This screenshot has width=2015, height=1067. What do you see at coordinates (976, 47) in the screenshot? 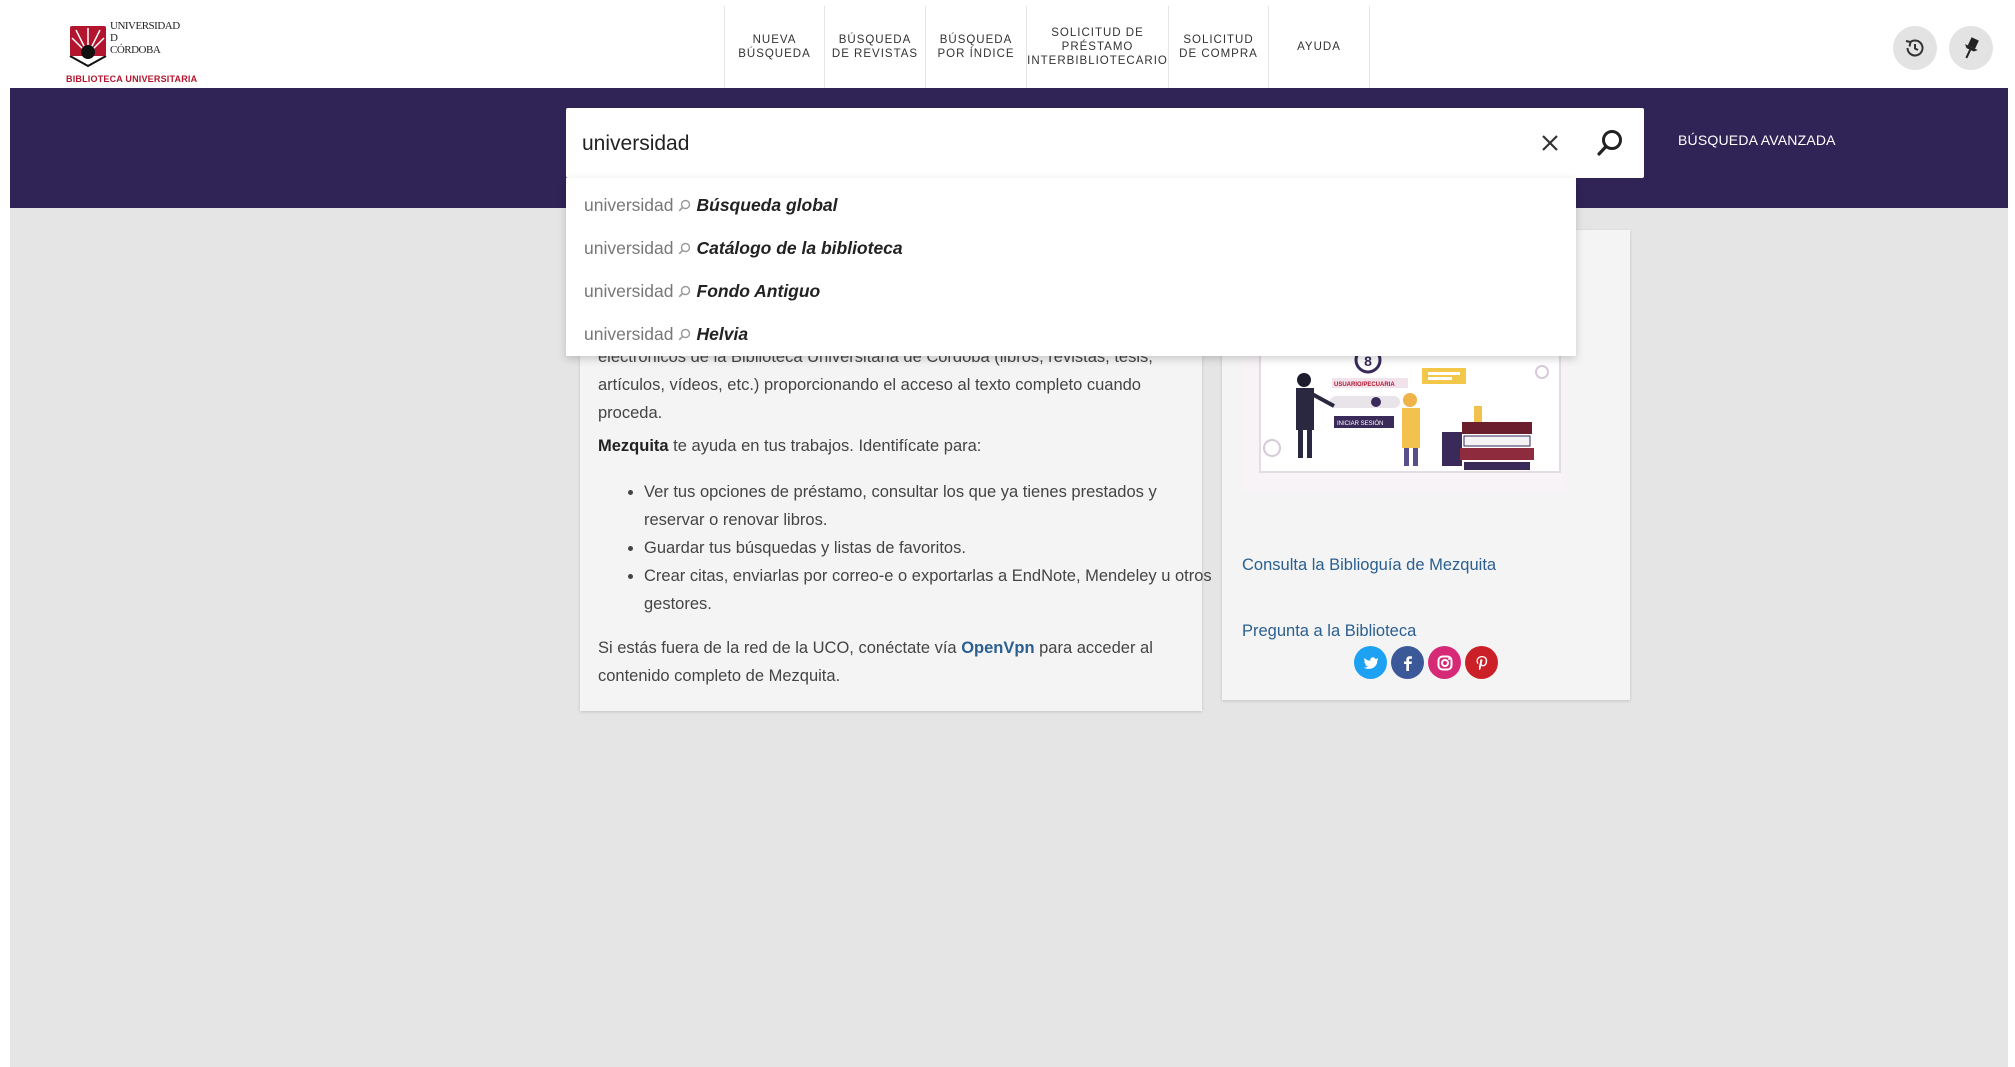
I see `nav-index-search: BÚSQUEDA POR ÍNDICE` at bounding box center [976, 47].